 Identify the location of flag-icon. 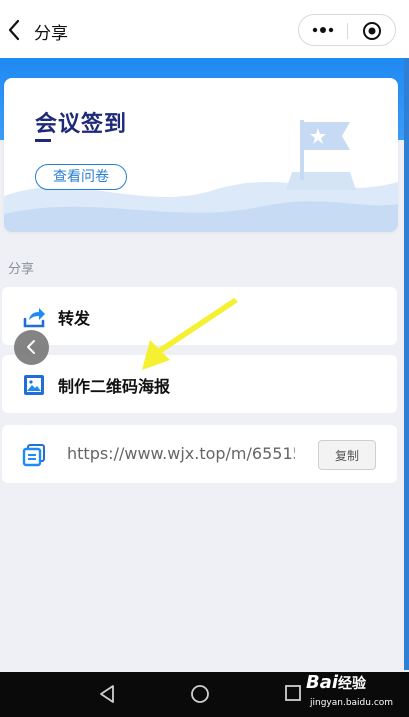
(321, 155).